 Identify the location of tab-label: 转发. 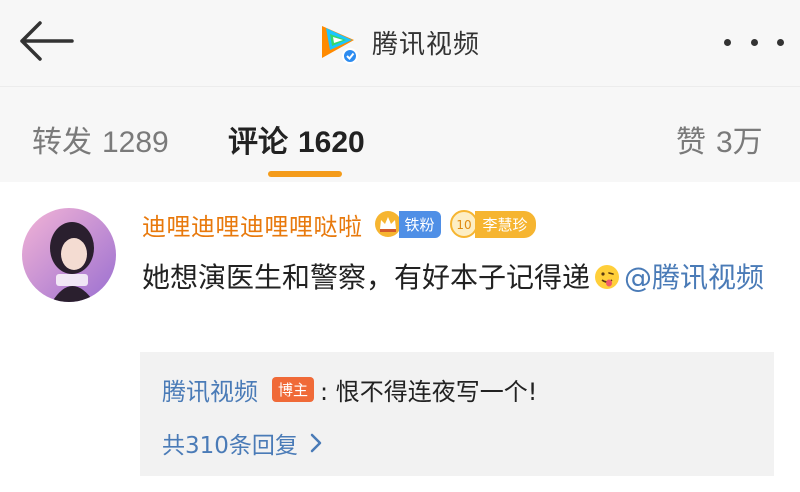
(62, 142).